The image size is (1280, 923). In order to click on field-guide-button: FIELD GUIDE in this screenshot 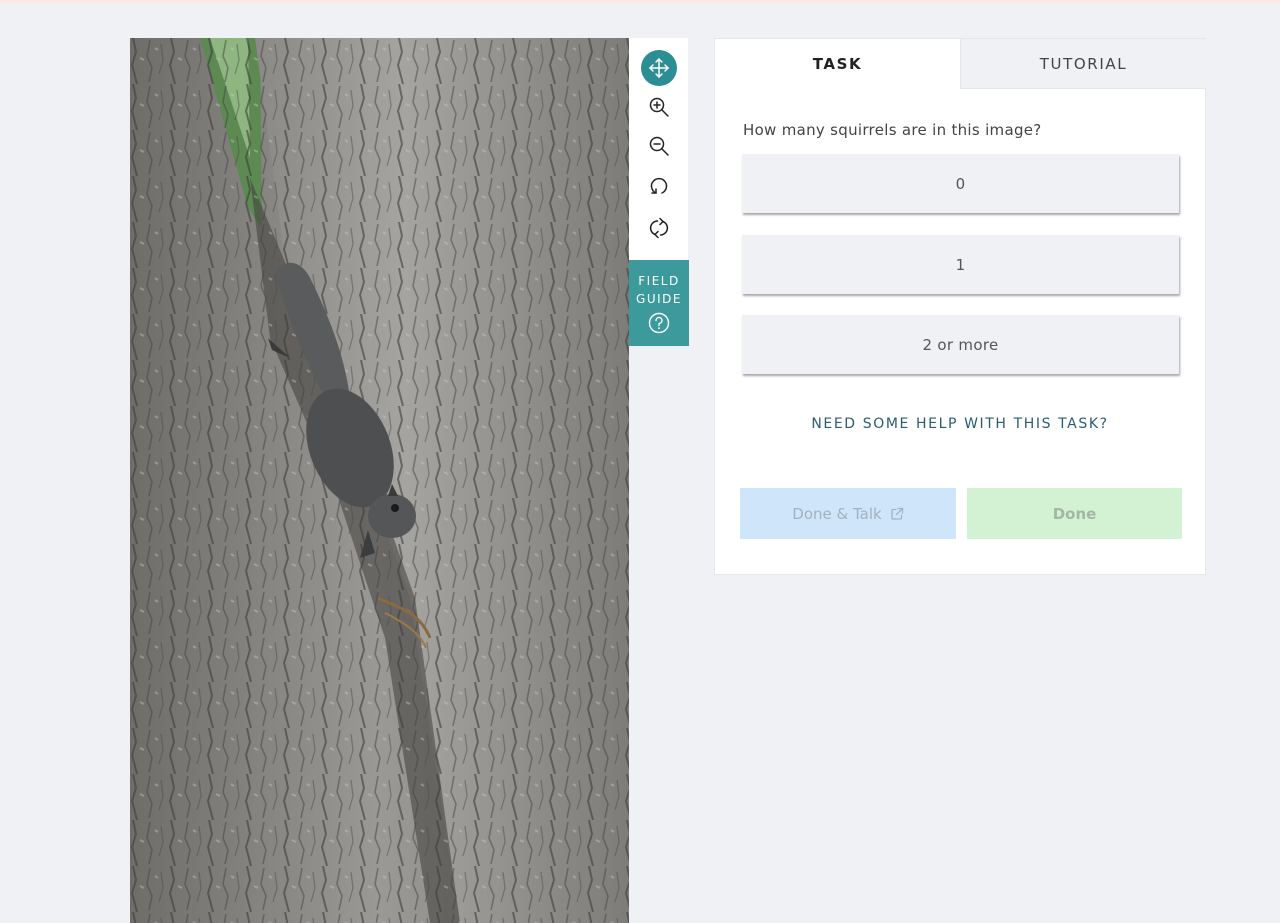, I will do `click(659, 303)`.